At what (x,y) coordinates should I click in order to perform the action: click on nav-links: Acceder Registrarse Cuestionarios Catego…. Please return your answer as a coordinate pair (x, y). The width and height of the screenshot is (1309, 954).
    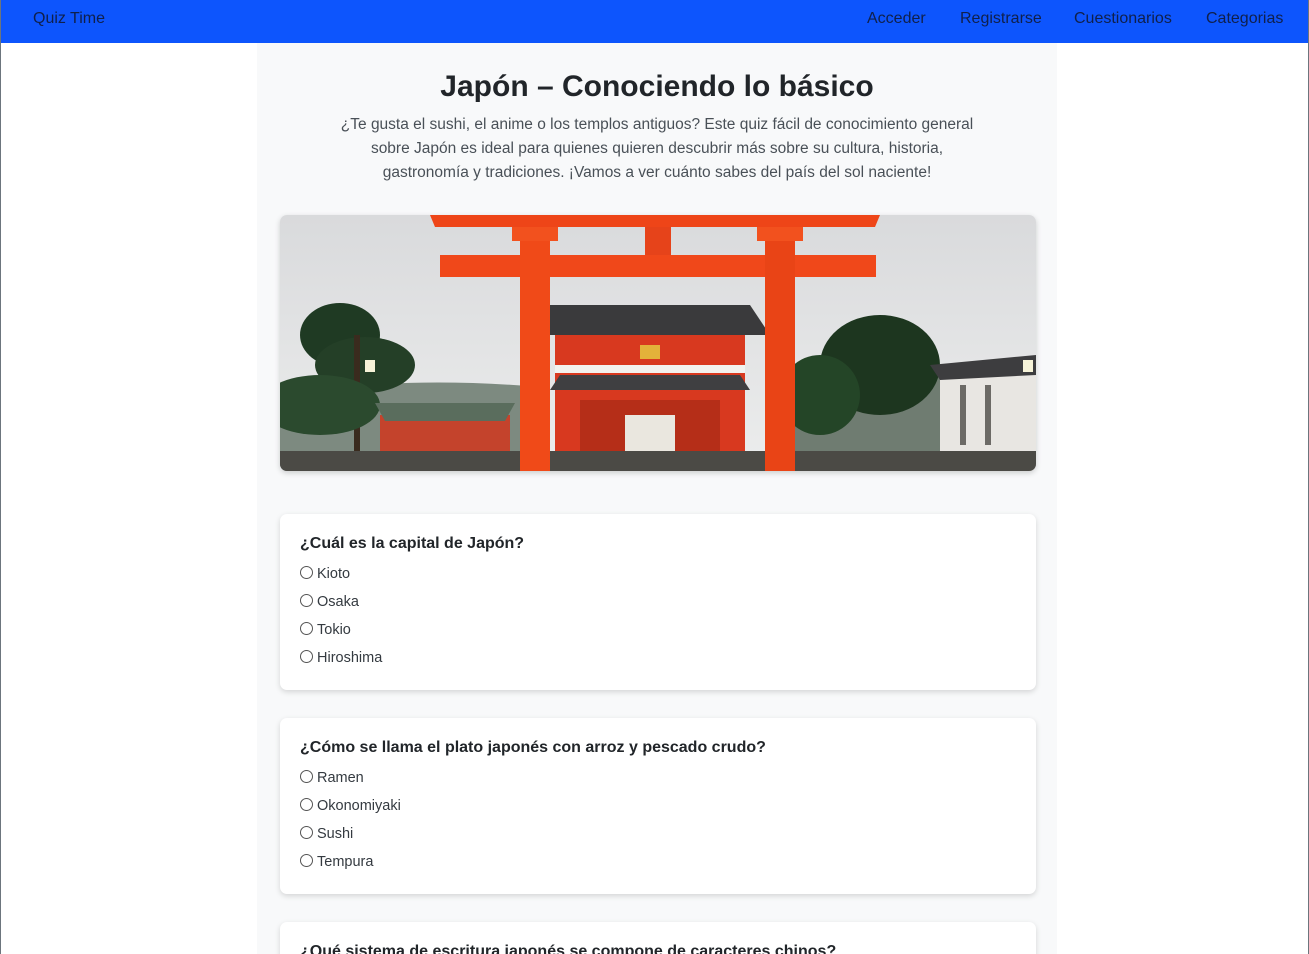
    Looking at the image, I should click on (654, 21).